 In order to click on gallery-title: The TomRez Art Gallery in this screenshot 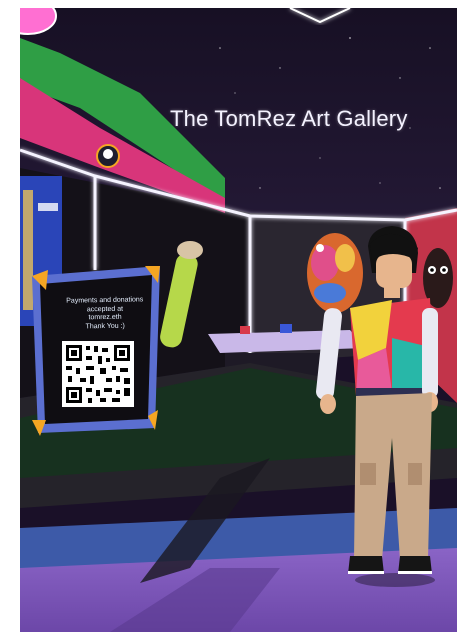, I will do `click(289, 118)`.